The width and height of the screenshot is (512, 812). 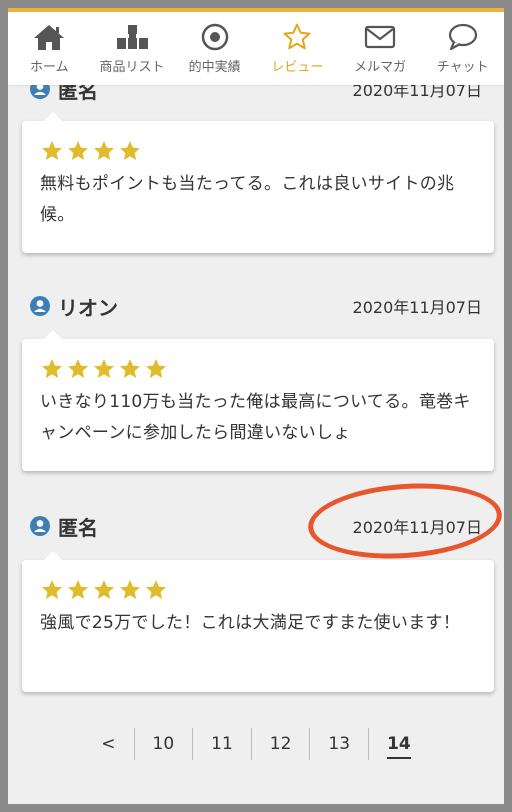 I want to click on page-link-12: 12, so click(x=280, y=744).